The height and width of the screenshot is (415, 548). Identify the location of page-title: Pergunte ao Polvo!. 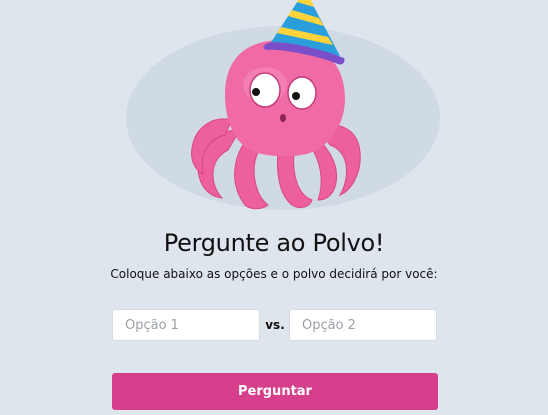
(274, 243).